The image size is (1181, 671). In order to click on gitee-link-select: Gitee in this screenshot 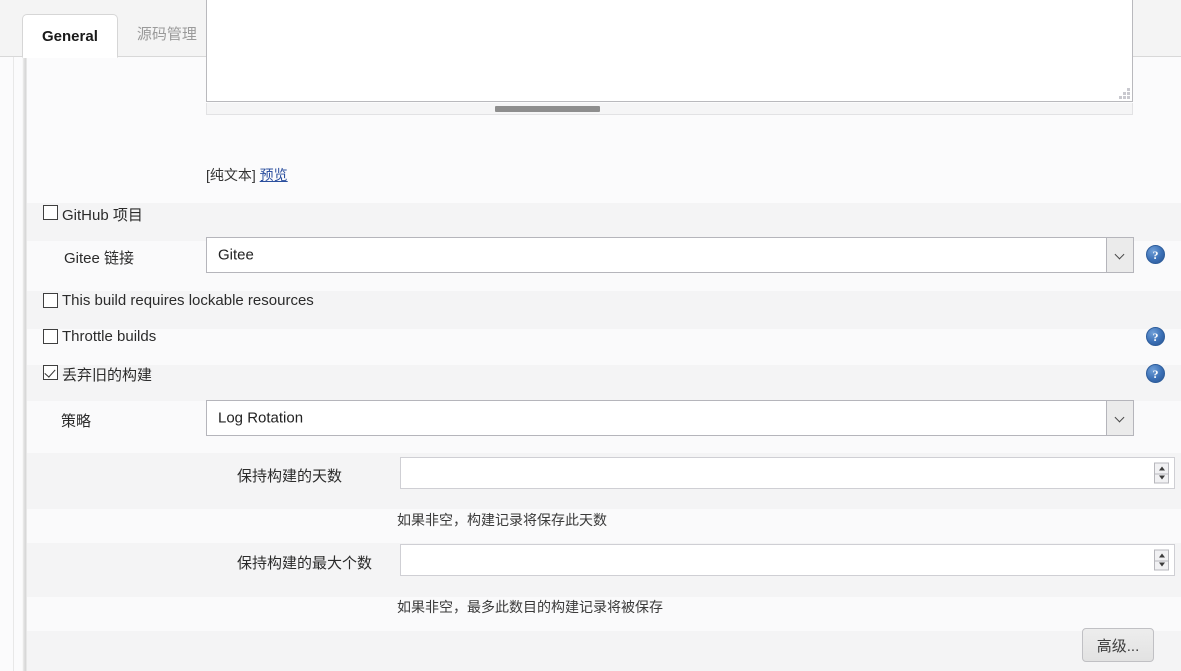, I will do `click(670, 255)`.